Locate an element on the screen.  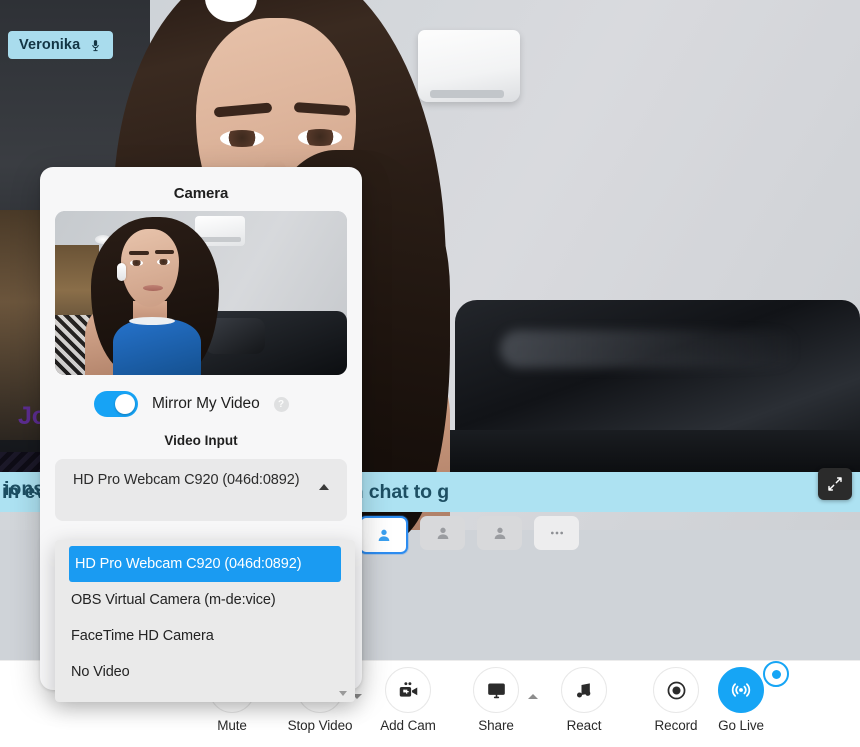
scene-sofa-highlight is located at coordinates (650, 349).